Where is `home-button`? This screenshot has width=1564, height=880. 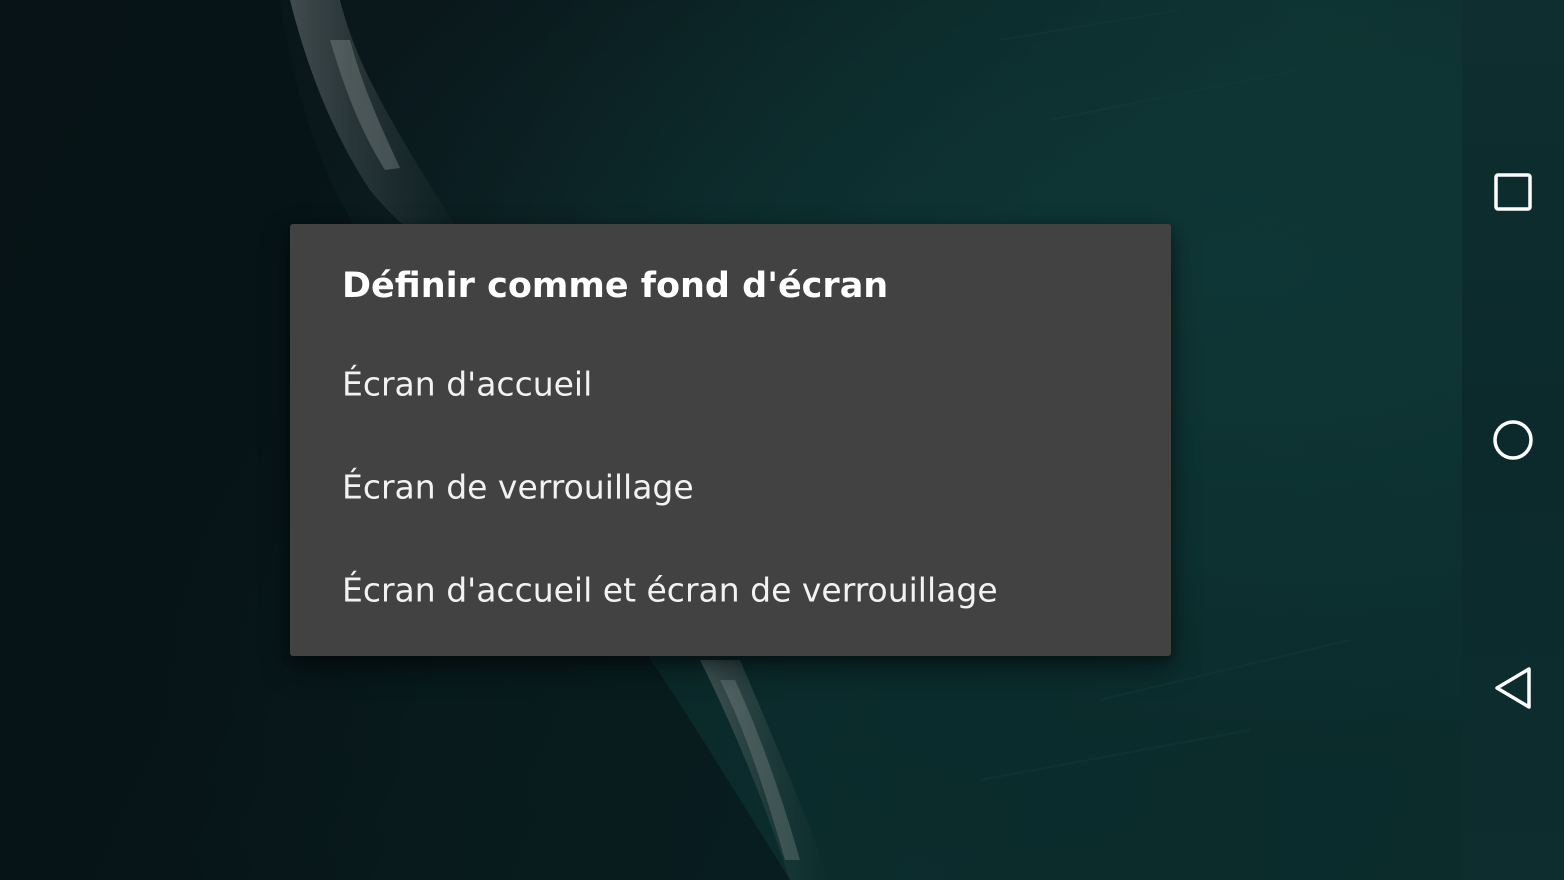 home-button is located at coordinates (1513, 440).